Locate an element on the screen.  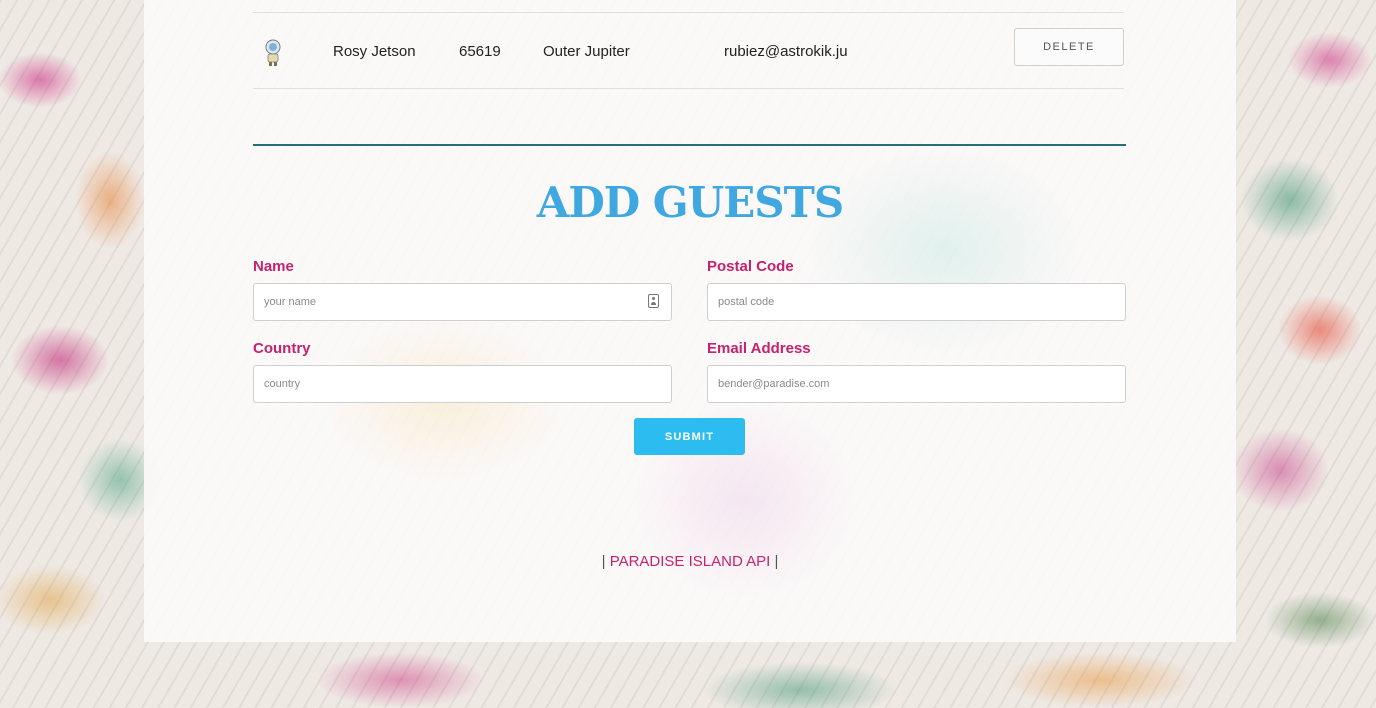
footer-link: PARADISE ISLAND API is located at coordinates (690, 561).